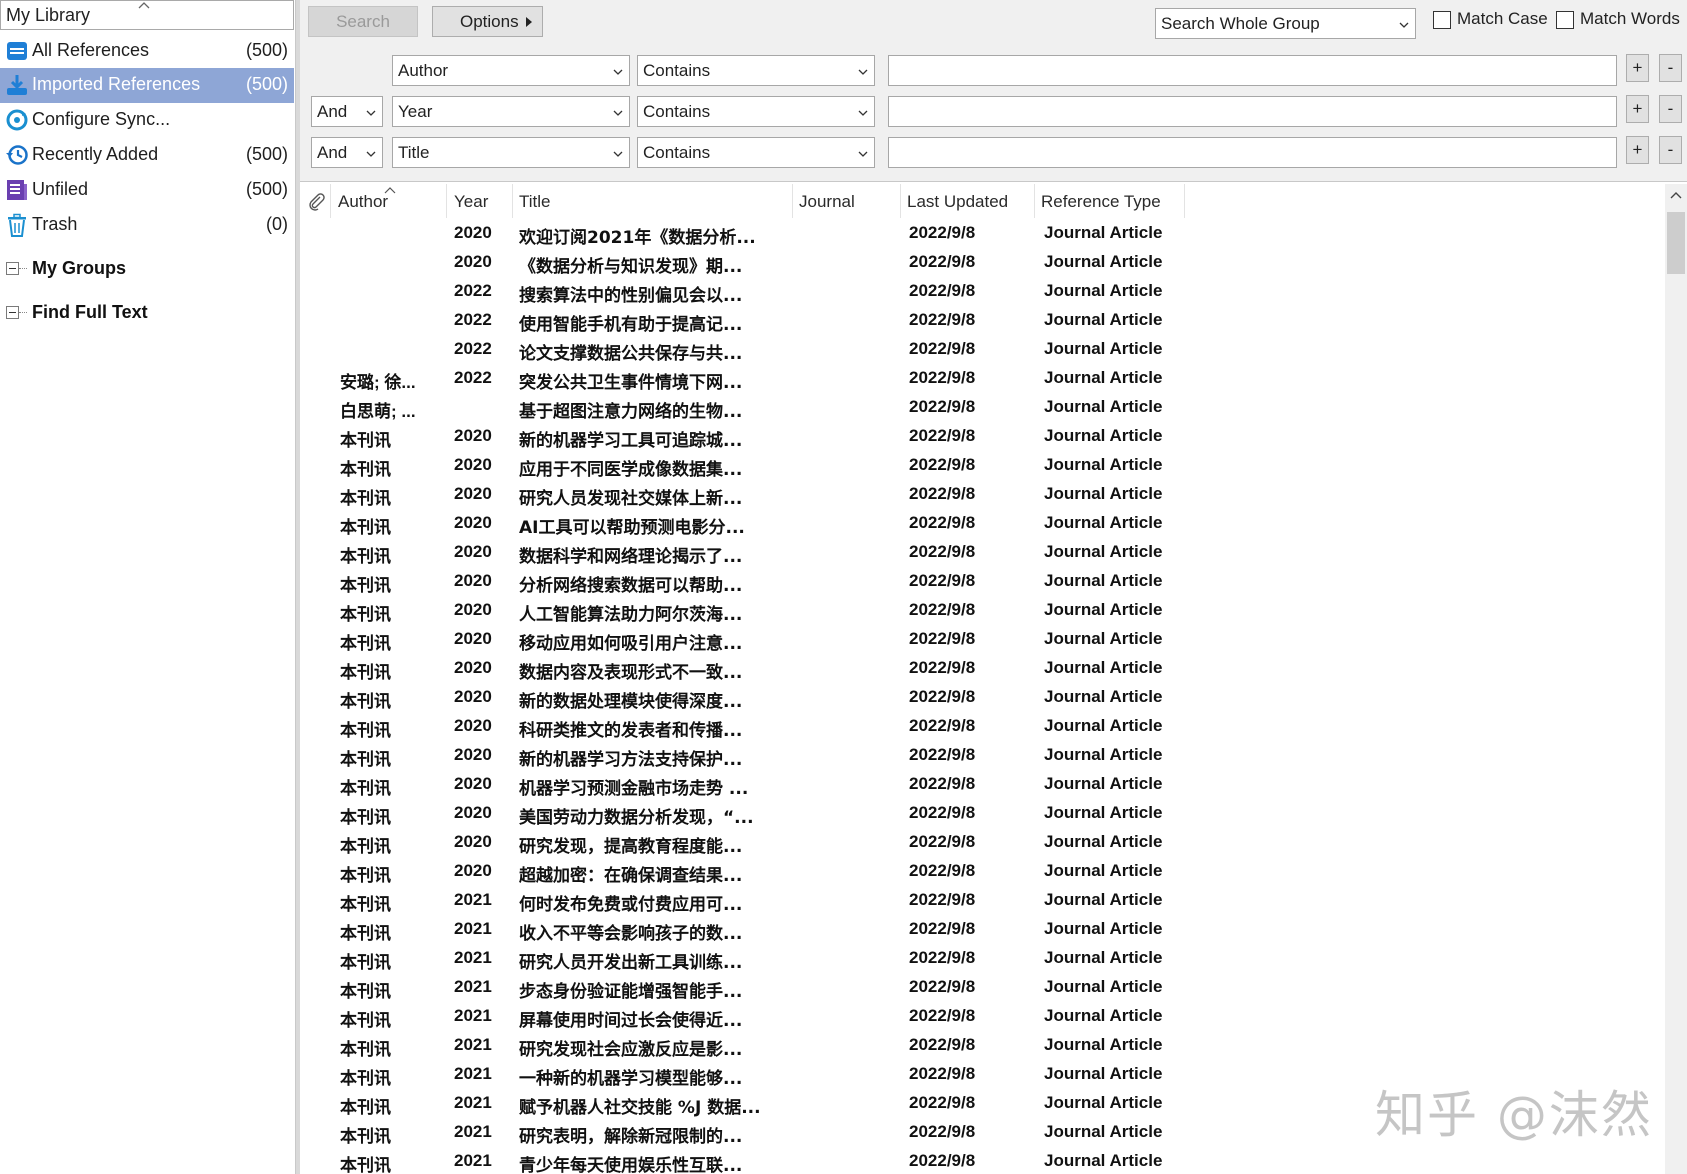  Describe the element at coordinates (756, 111) in the screenshot. I see `operator-select-2: Contains` at that location.